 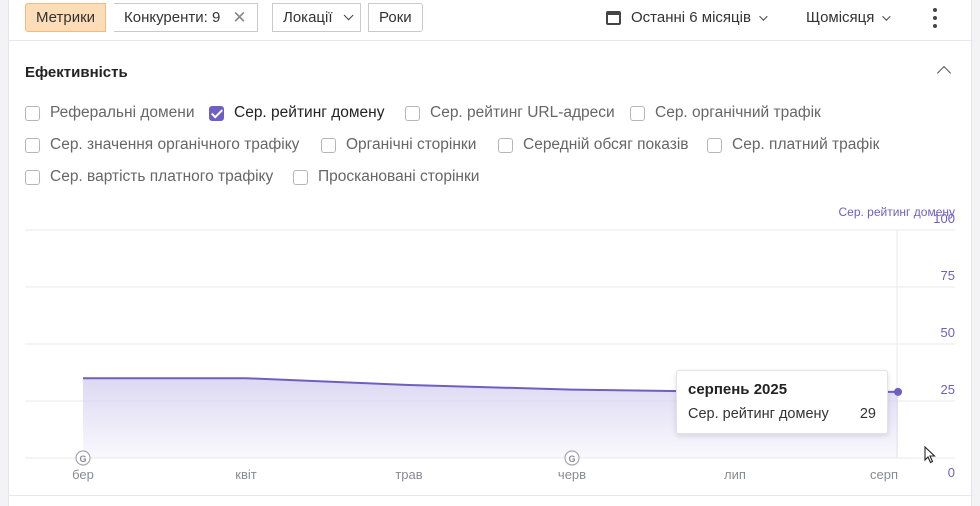 I want to click on period-dropdown: Останні 6 місяців, so click(x=687, y=17).